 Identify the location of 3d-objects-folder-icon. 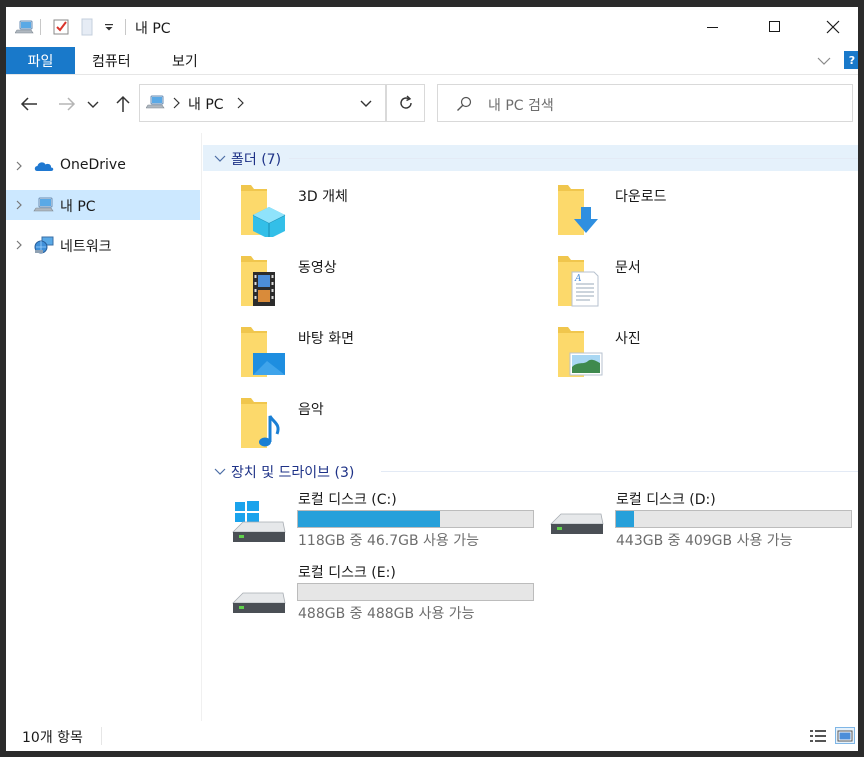
(262, 210).